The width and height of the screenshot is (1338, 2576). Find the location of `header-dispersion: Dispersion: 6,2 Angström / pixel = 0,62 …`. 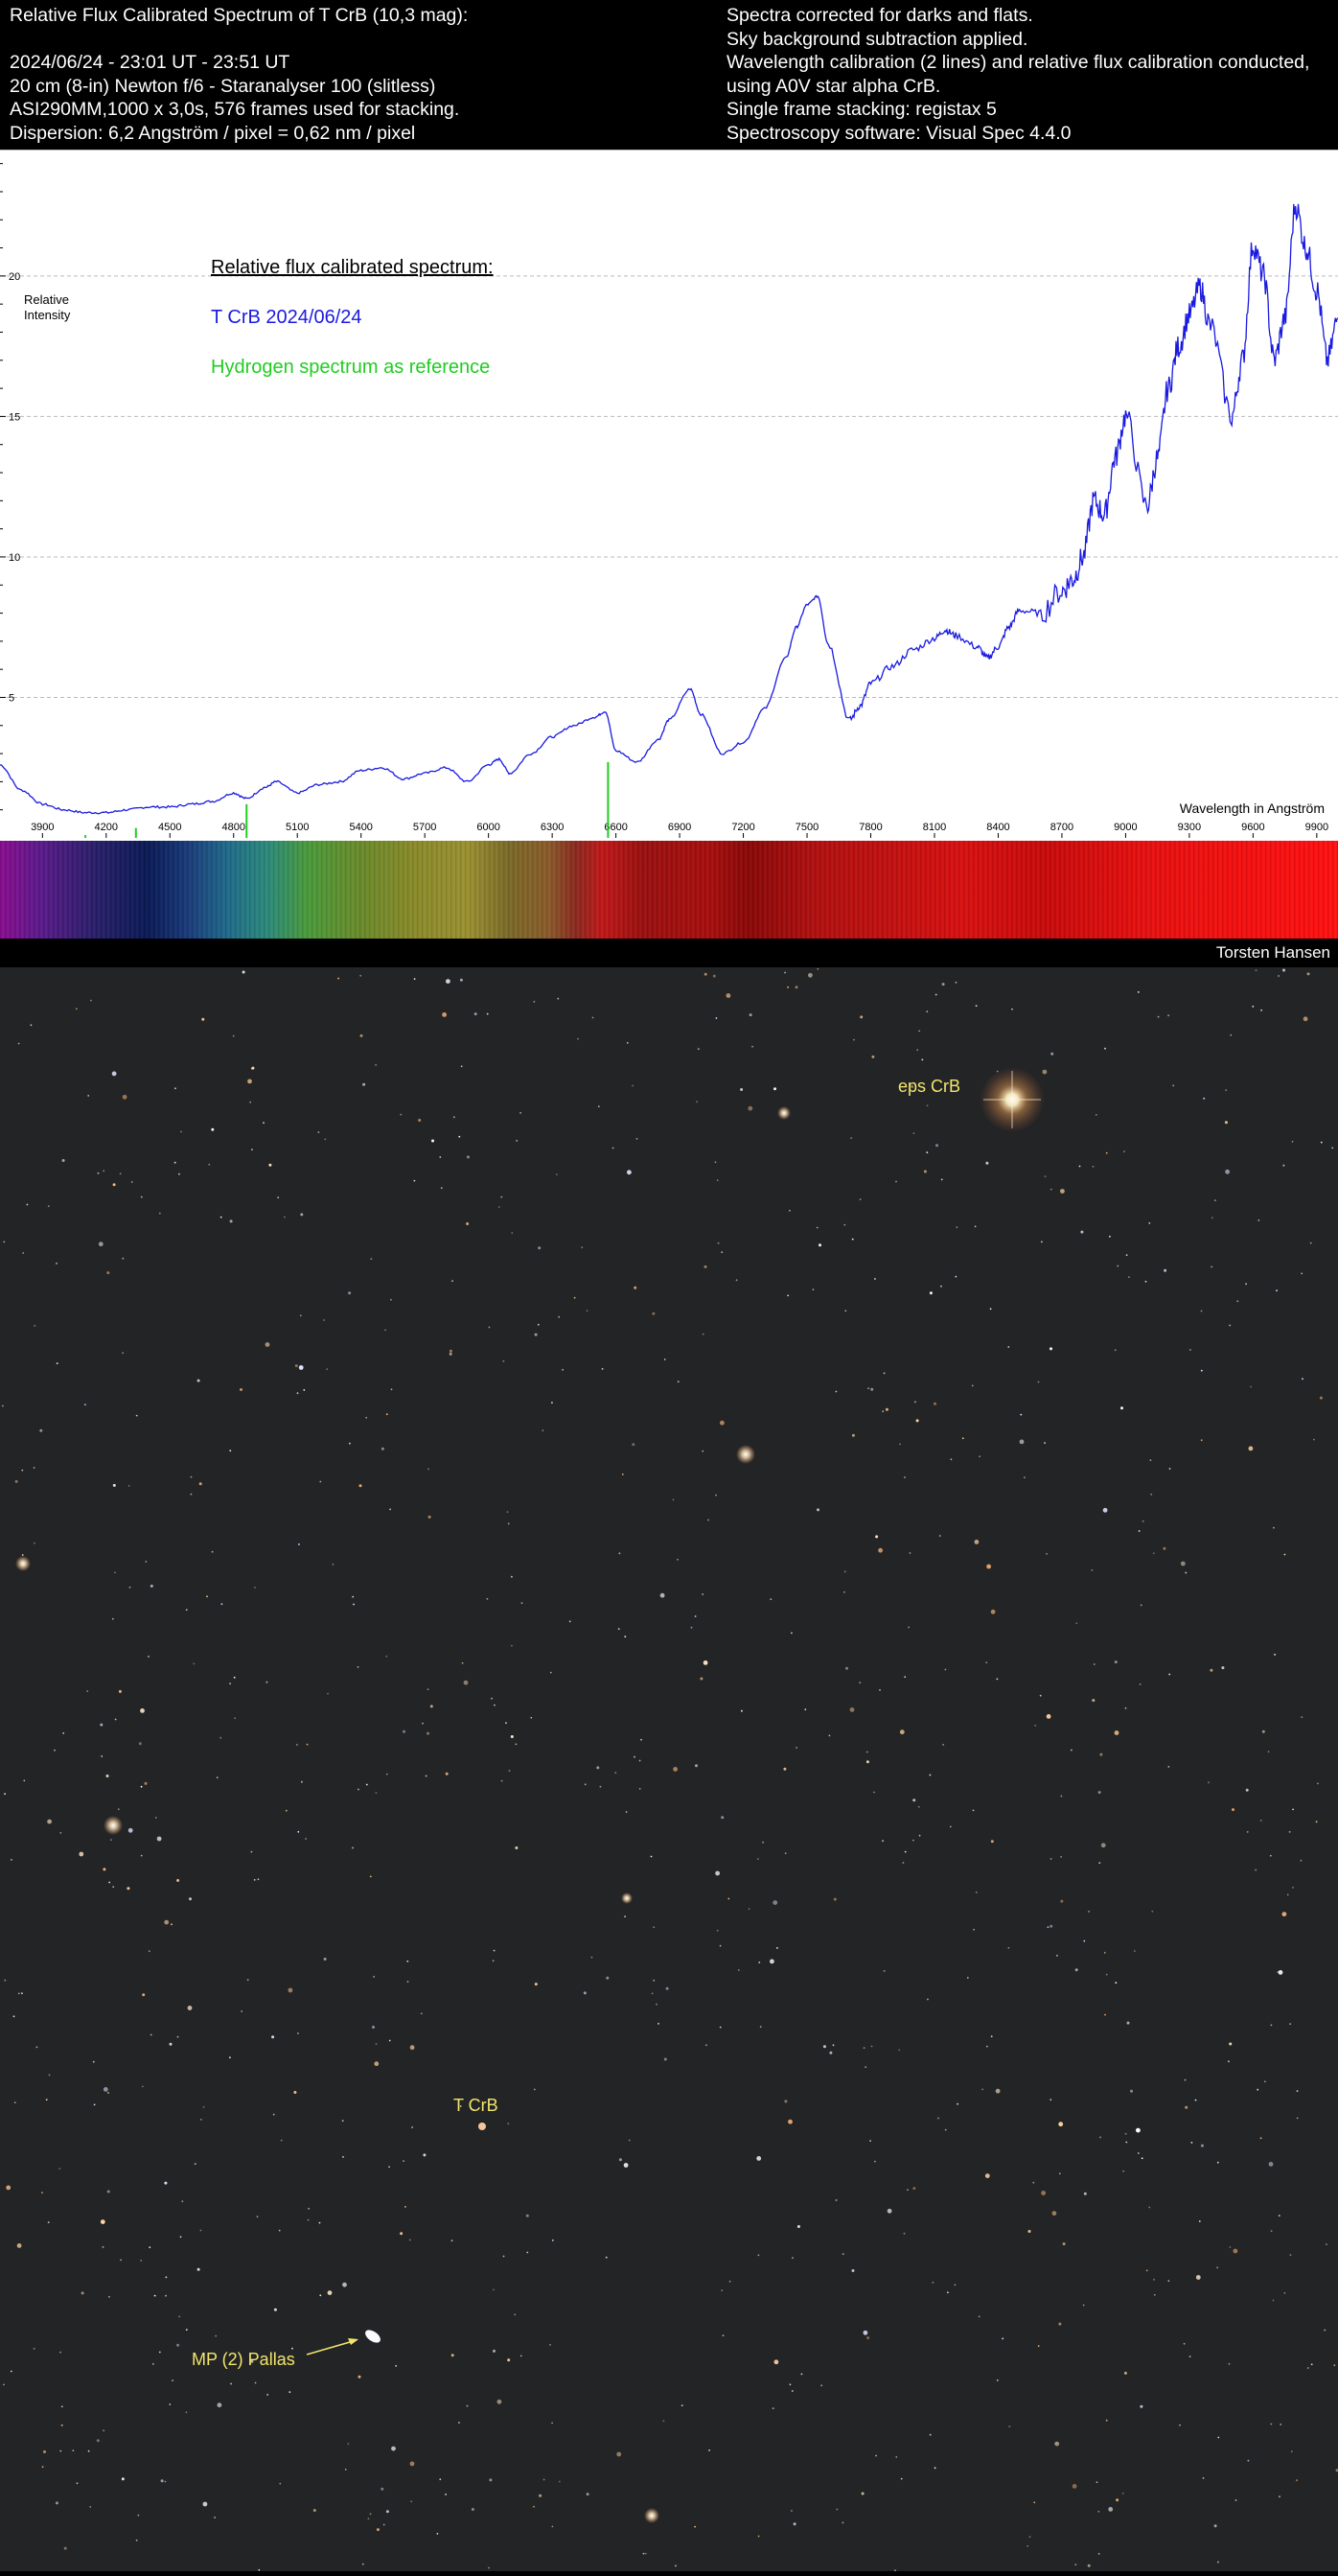

header-dispersion: Dispersion: 6,2 Angström / pixel = 0,62 … is located at coordinates (239, 134).